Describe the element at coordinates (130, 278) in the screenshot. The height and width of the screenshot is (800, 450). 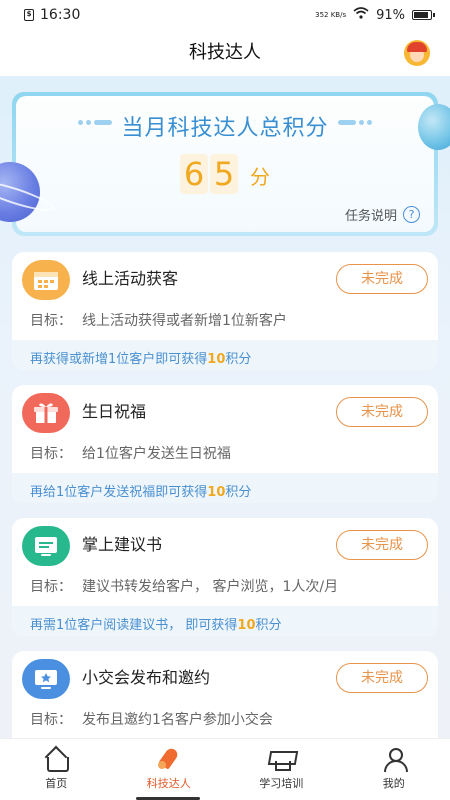
I see `task-title: 线上活动获客` at that location.